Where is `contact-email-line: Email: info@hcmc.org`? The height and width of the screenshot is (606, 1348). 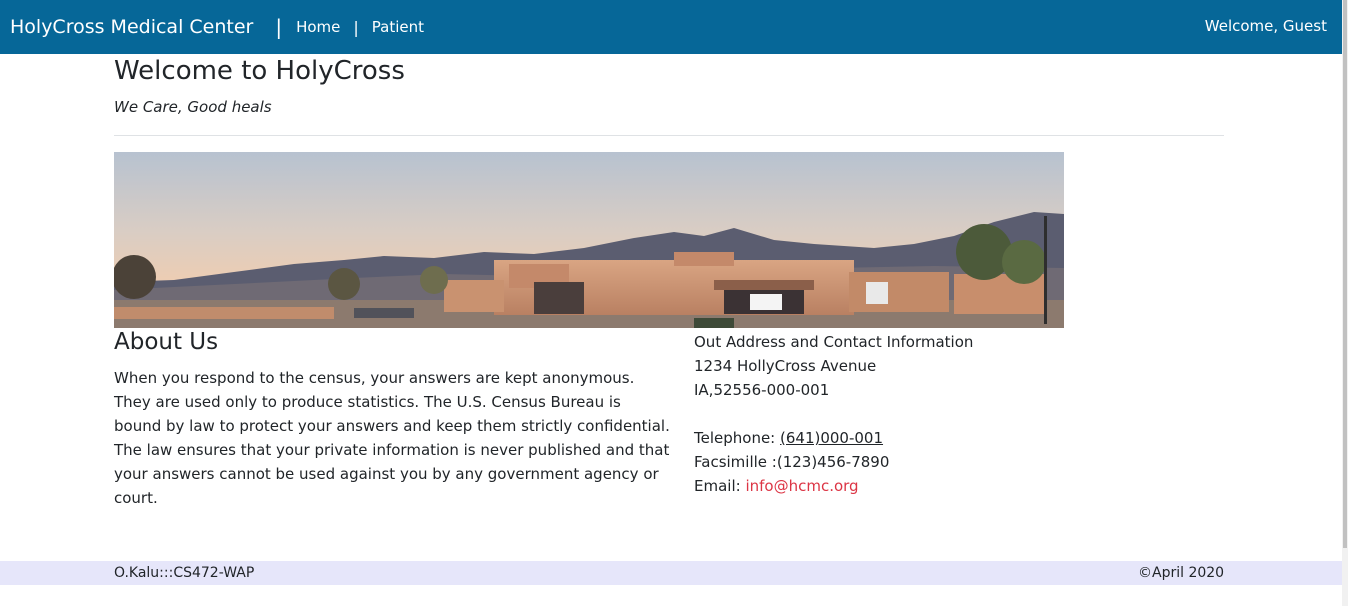 contact-email-line: Email: info@hcmc.org is located at coordinates (833, 486).